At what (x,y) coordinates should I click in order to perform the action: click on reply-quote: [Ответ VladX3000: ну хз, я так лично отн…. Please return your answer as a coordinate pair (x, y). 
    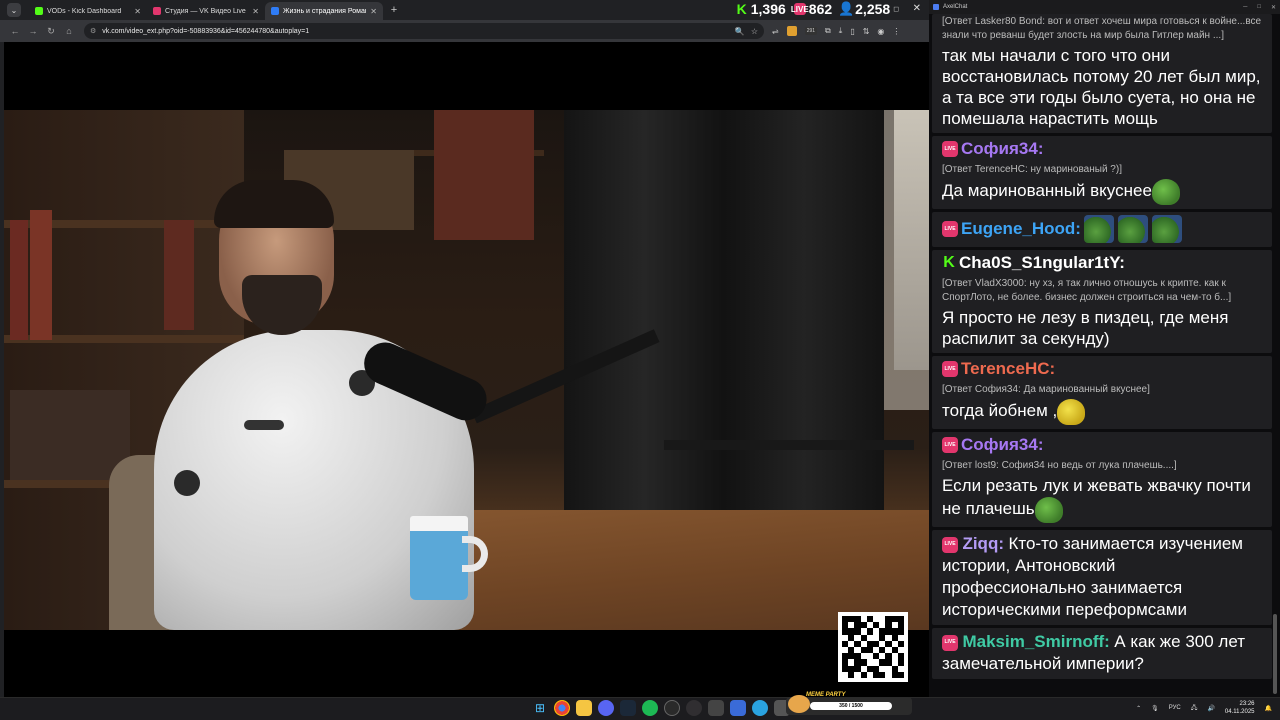
    Looking at the image, I should click on (1087, 290).